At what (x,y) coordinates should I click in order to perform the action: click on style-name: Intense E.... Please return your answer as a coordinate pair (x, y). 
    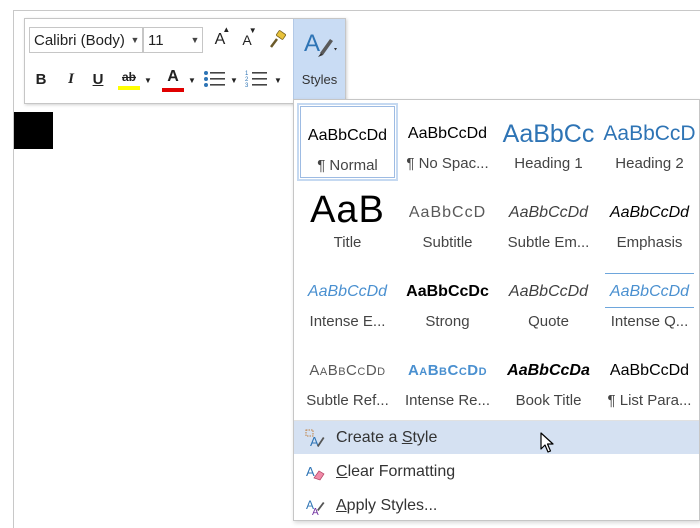
    Looking at the image, I should click on (347, 321).